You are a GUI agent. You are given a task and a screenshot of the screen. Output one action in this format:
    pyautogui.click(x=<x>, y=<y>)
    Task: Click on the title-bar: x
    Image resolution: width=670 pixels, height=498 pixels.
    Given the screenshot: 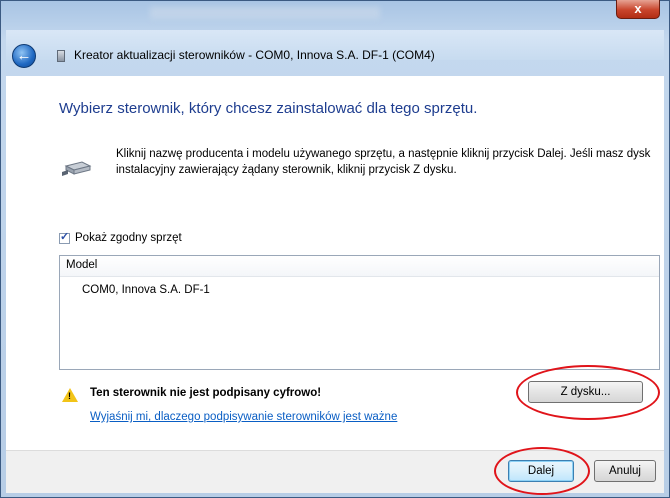 What is the action you would take?
    pyautogui.click(x=334, y=14)
    